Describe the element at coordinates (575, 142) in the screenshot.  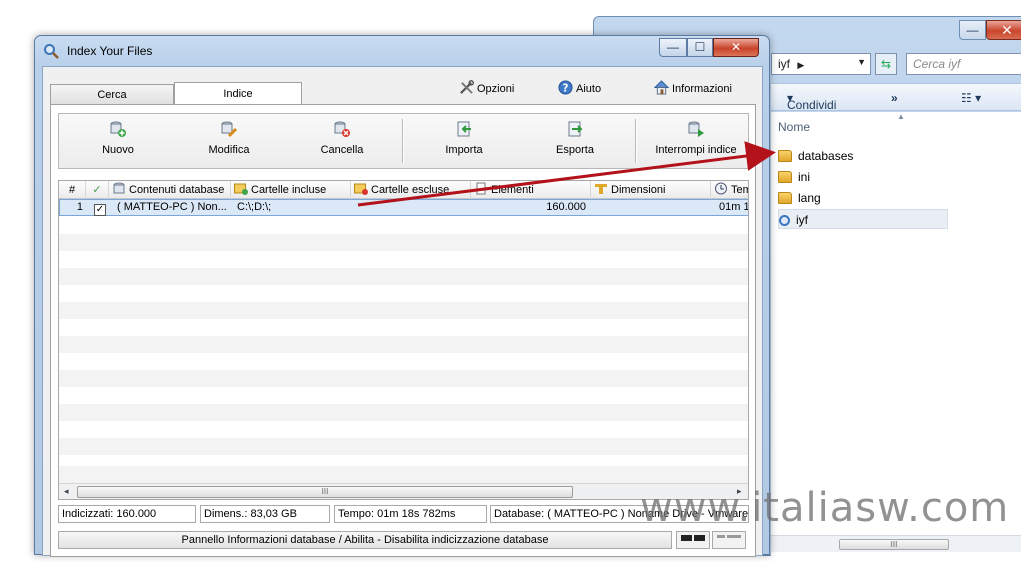
I see `export-button: Esporta` at that location.